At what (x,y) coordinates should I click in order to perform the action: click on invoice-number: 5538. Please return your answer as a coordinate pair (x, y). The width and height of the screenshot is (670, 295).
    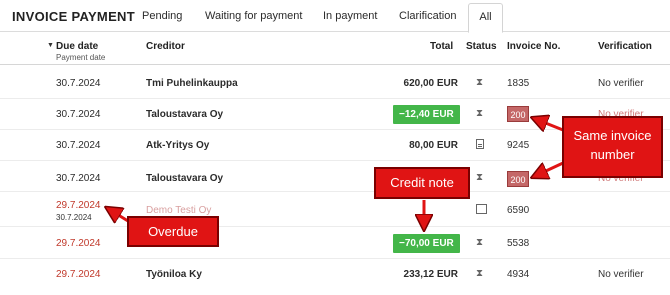
    Looking at the image, I should click on (518, 243).